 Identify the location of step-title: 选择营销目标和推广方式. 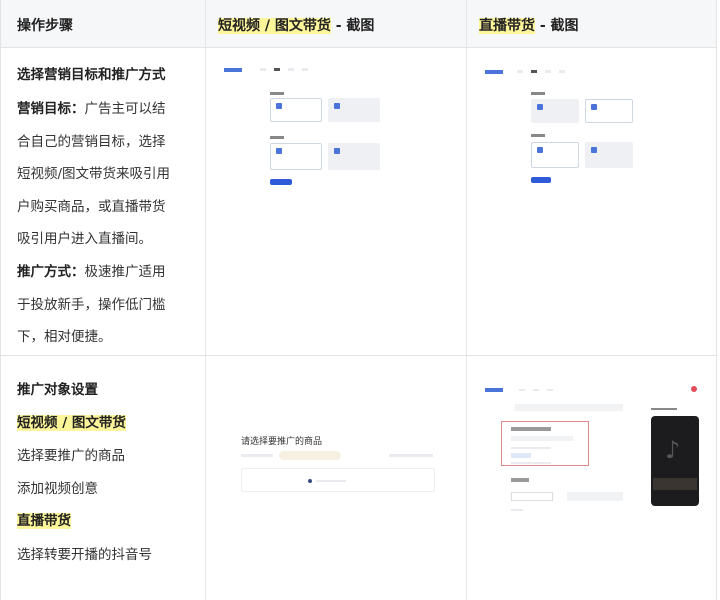
(91, 75).